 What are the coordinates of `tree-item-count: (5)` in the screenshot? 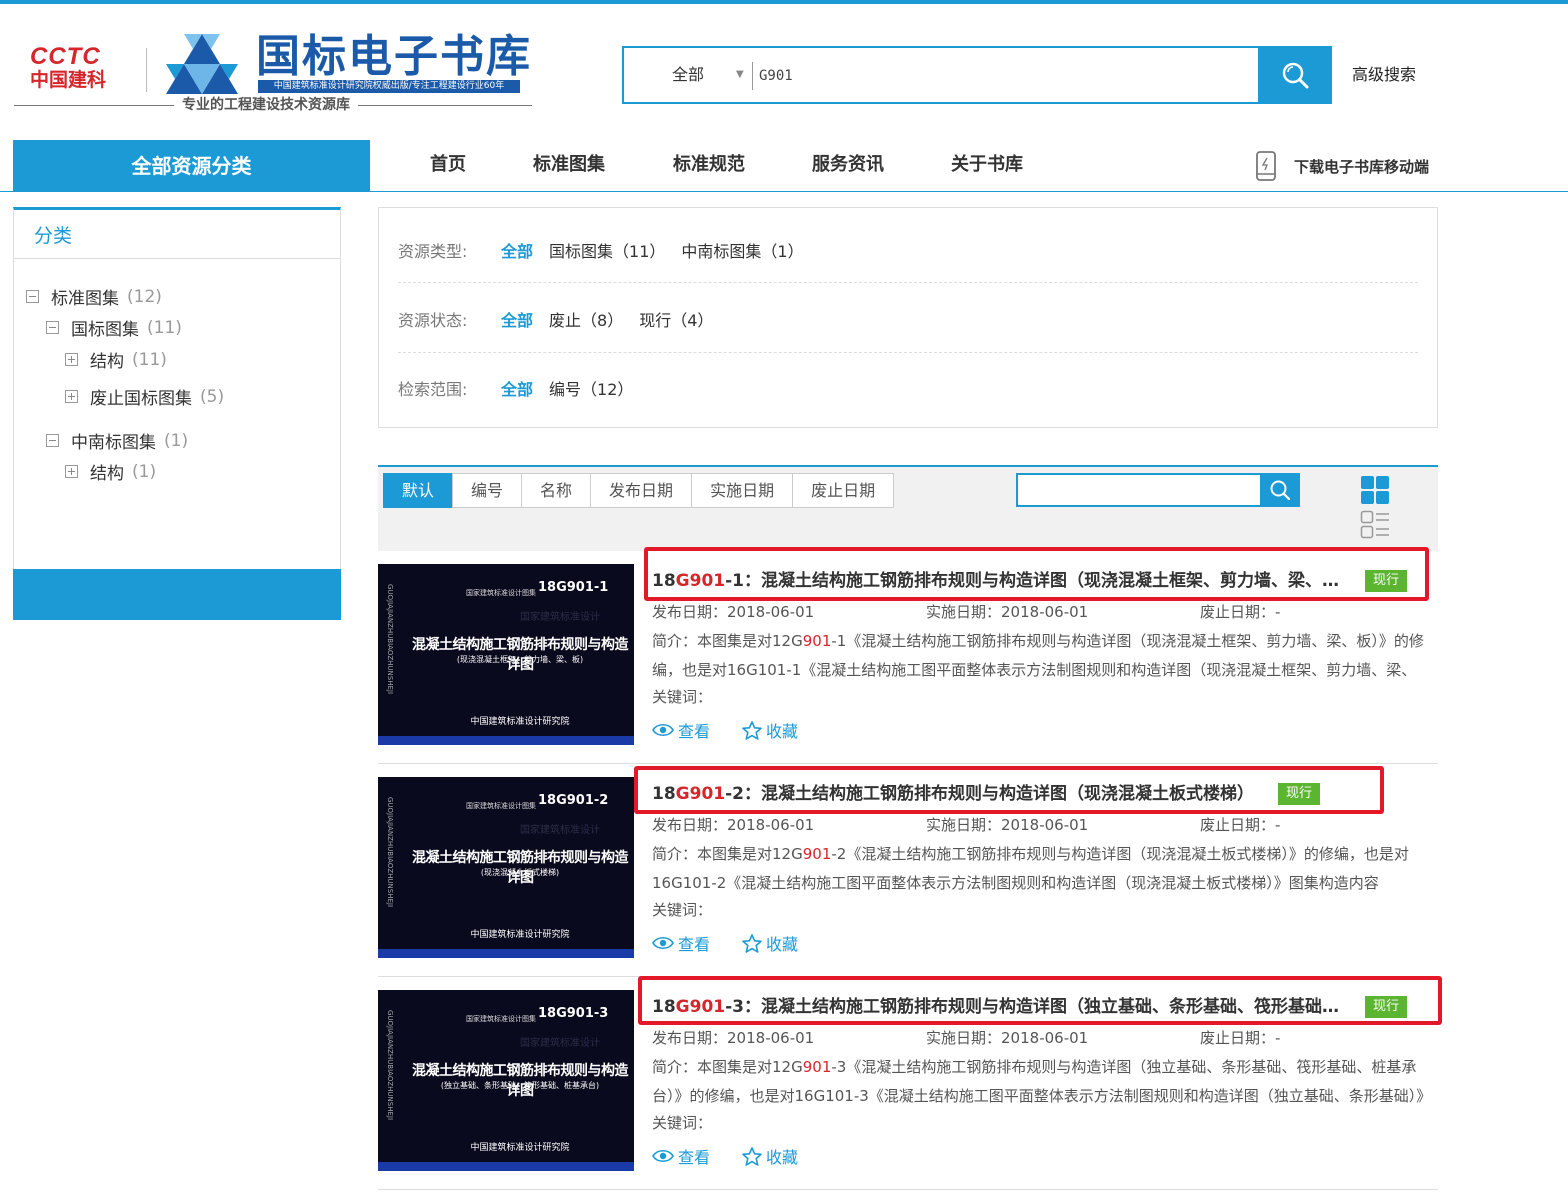 It's located at (212, 396).